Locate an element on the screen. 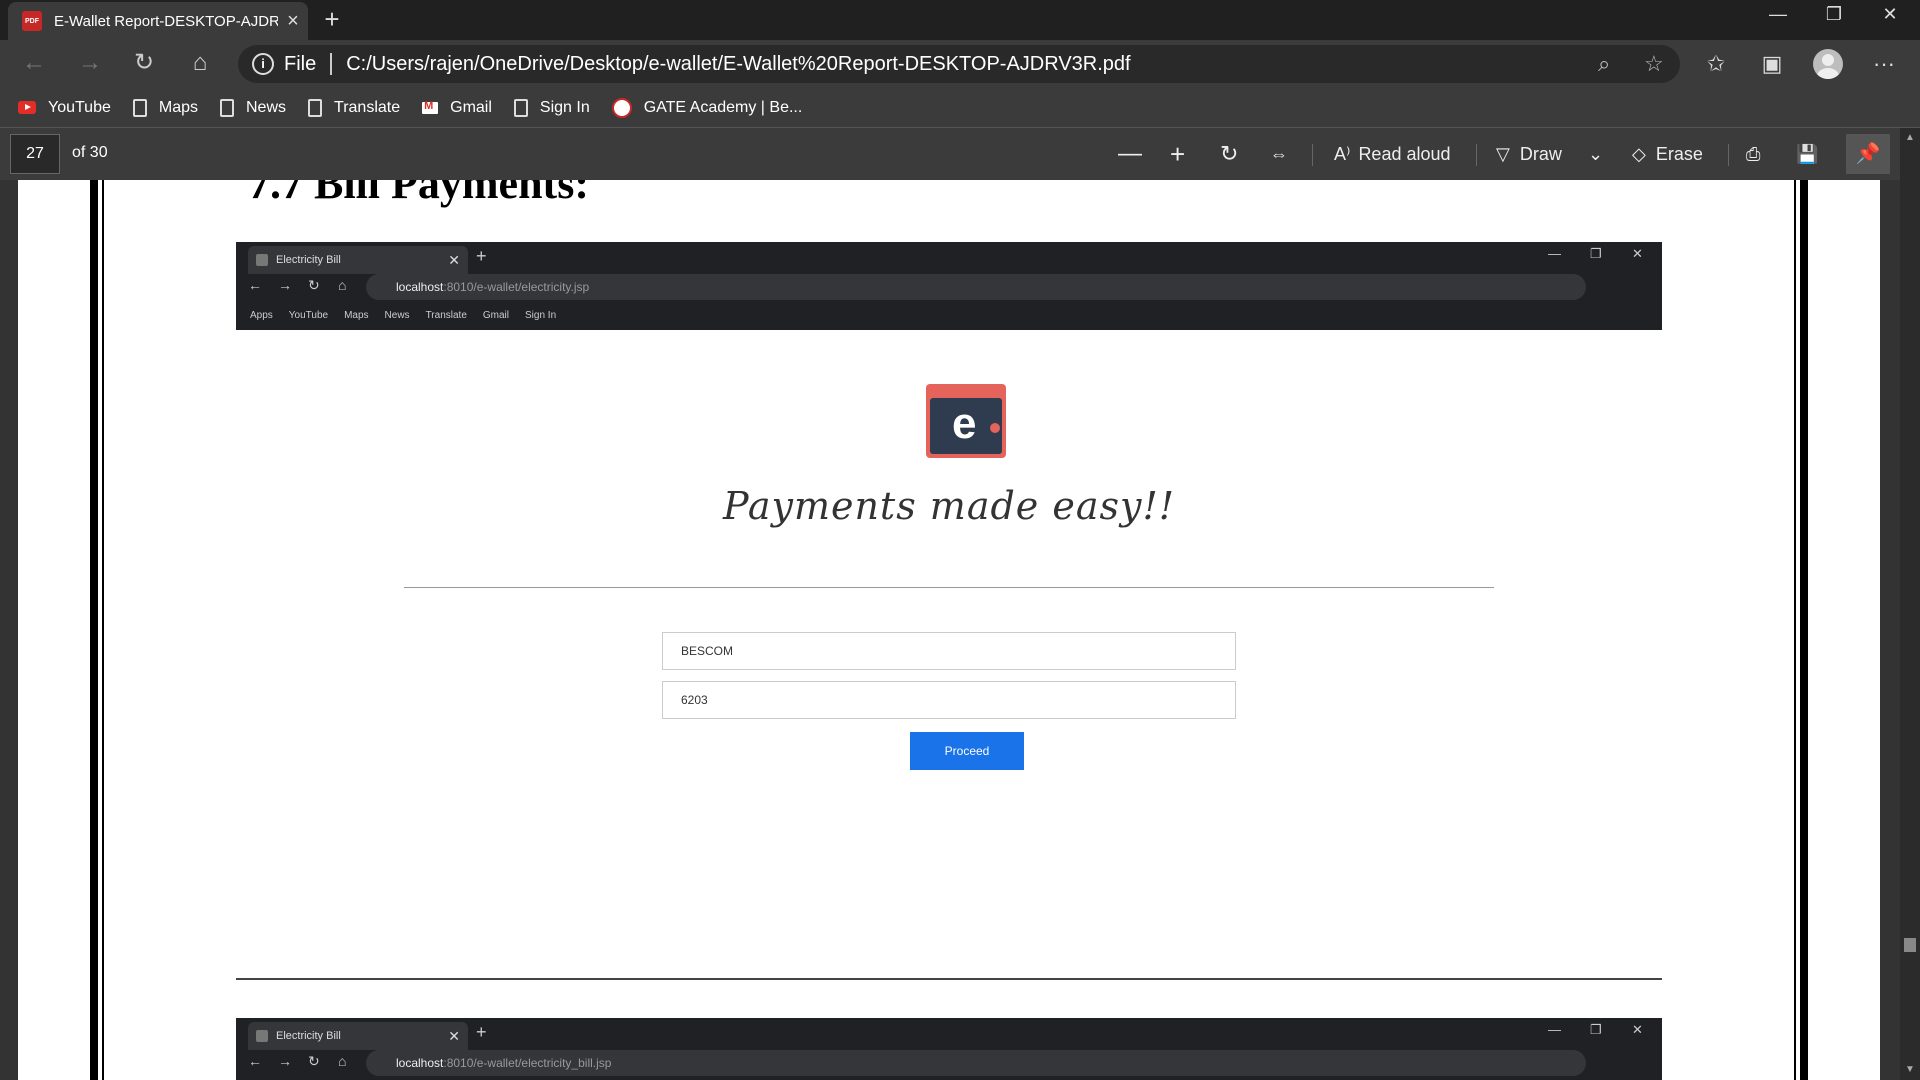 This screenshot has width=1920, height=1080. read-aloud-button: A⁾ Read aloud is located at coordinates (1392, 154).